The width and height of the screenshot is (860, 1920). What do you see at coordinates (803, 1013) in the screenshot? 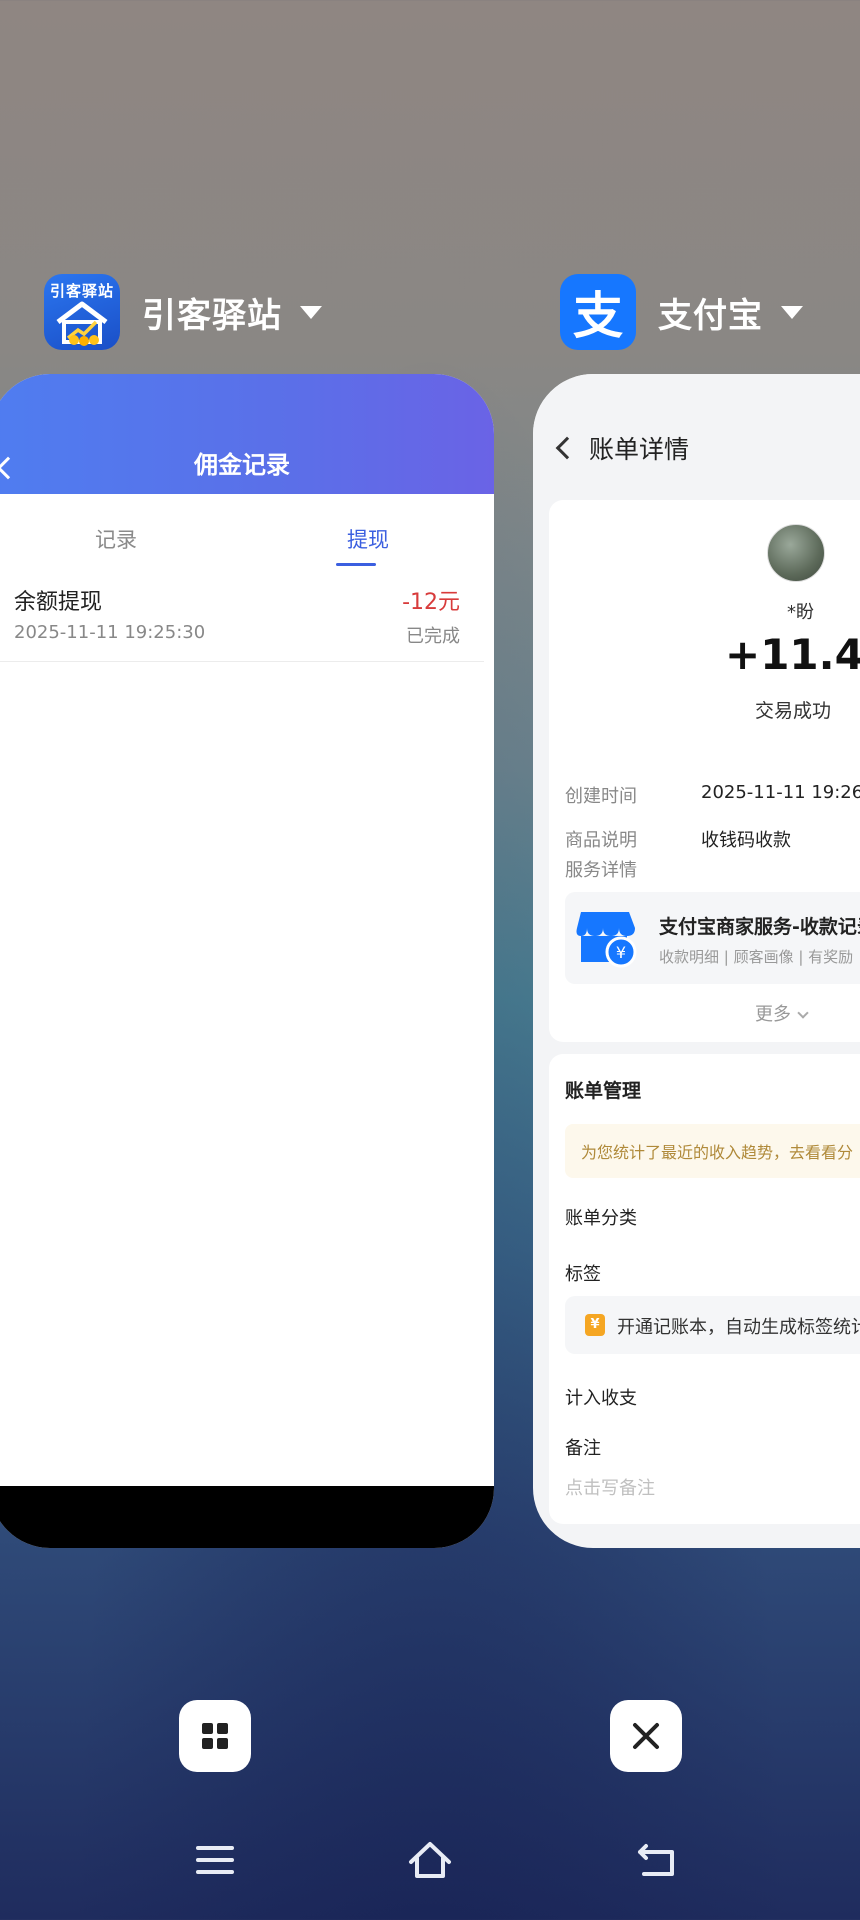
I see `chevron-down-icon` at bounding box center [803, 1013].